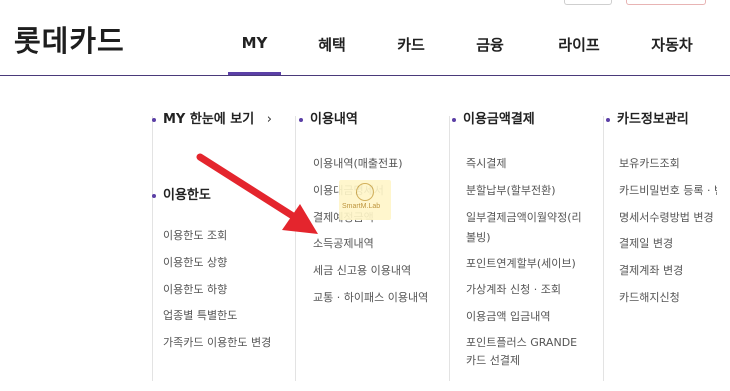 This screenshot has width=730, height=391. I want to click on limit-menu-item: 가족카드 이용한도 변경, so click(217, 343).